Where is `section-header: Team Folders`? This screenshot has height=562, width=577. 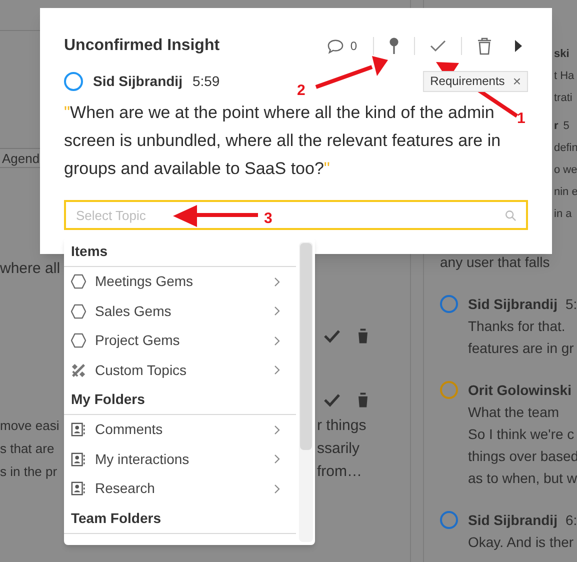 section-header: Team Folders is located at coordinates (116, 518).